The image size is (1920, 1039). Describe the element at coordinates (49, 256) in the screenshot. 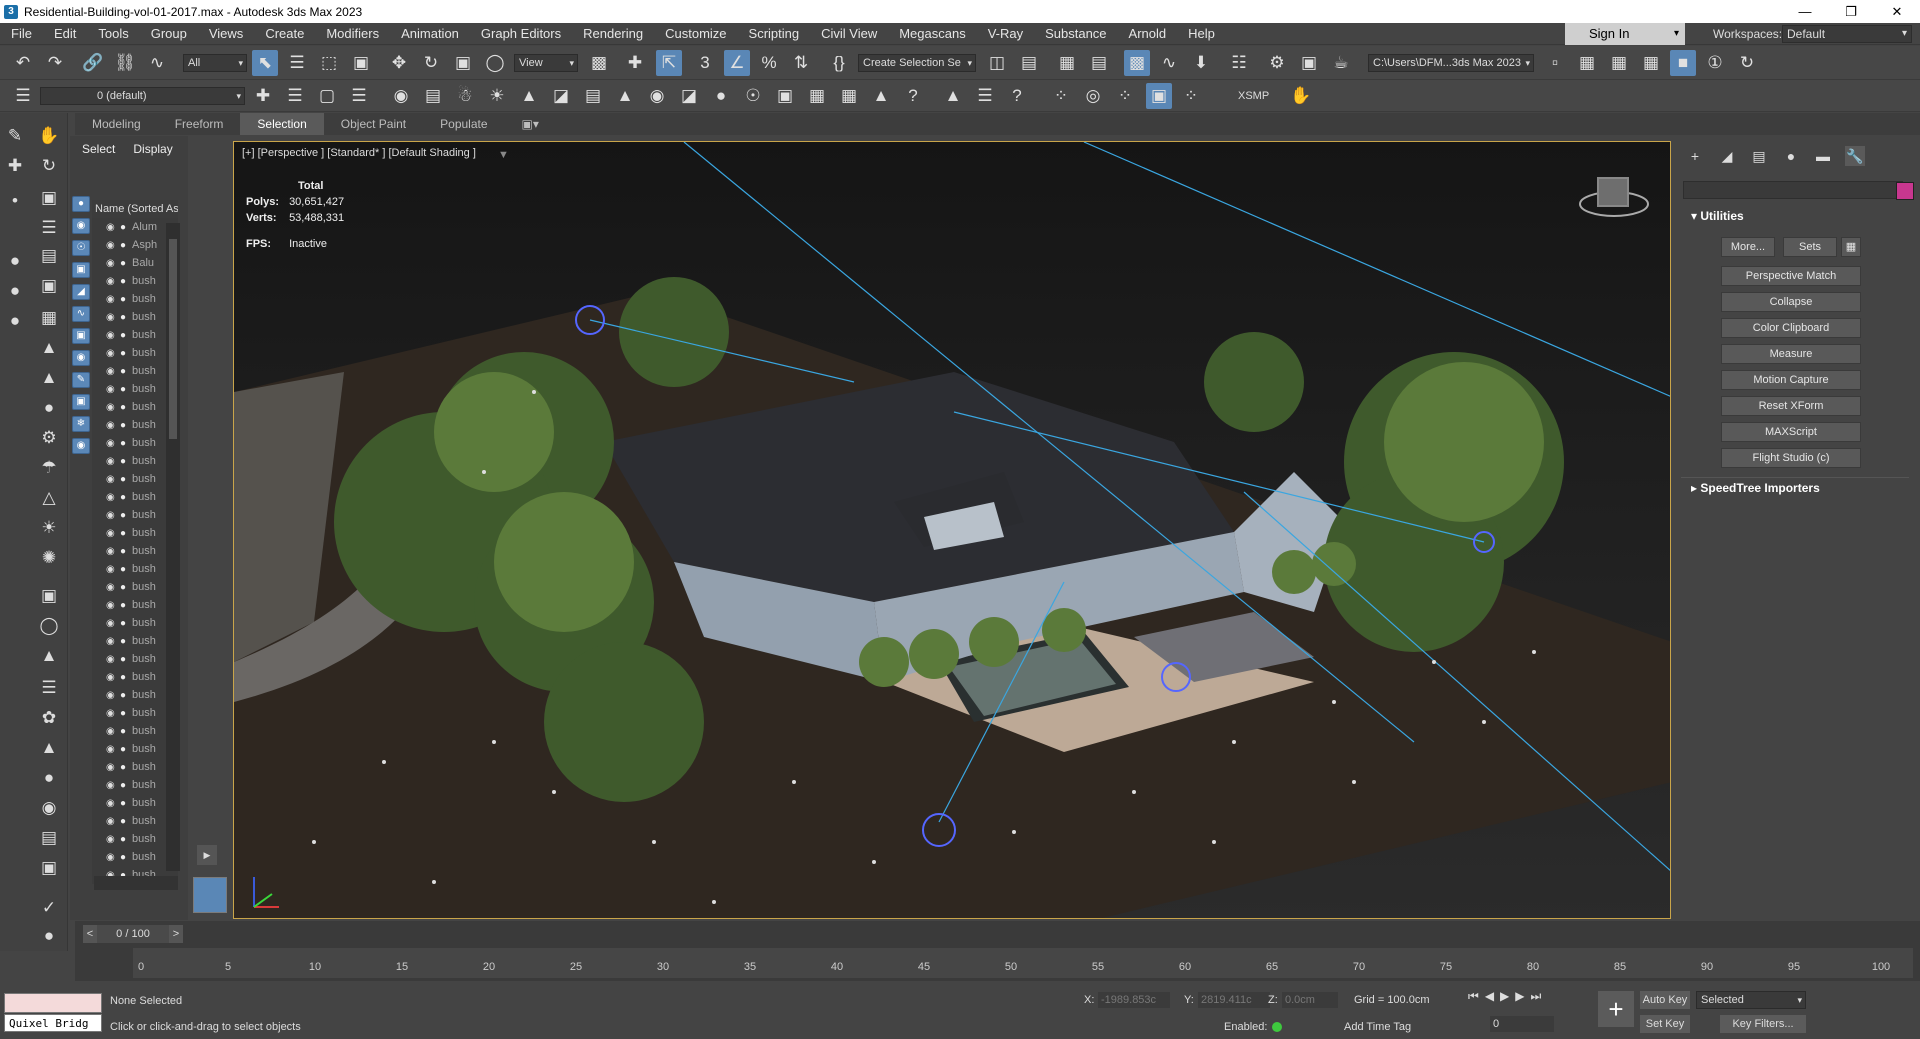

I see `hierarchy-icon: ▤` at that location.